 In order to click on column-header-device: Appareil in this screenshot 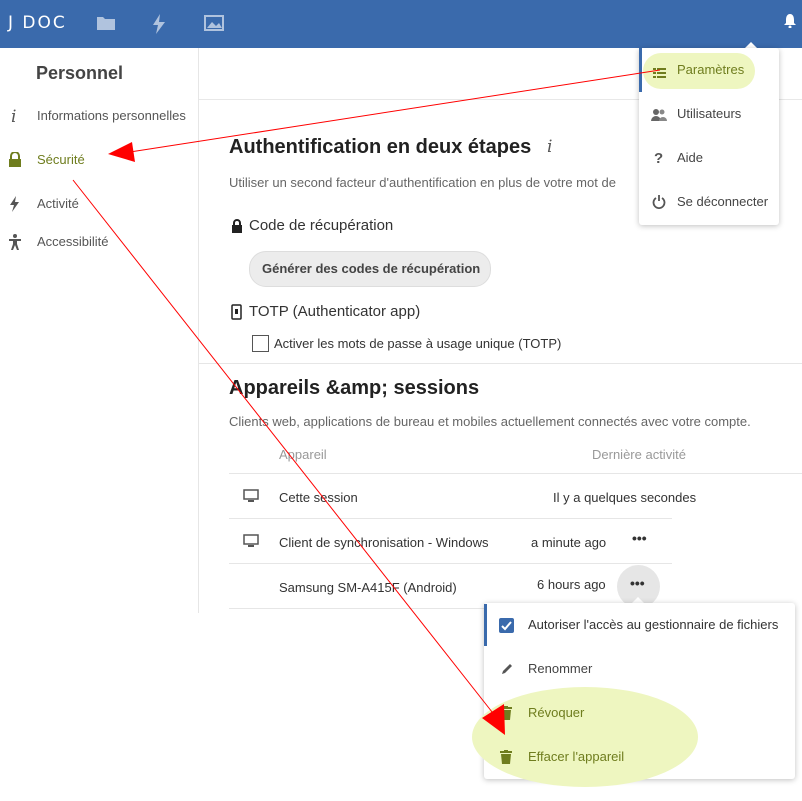, I will do `click(303, 454)`.